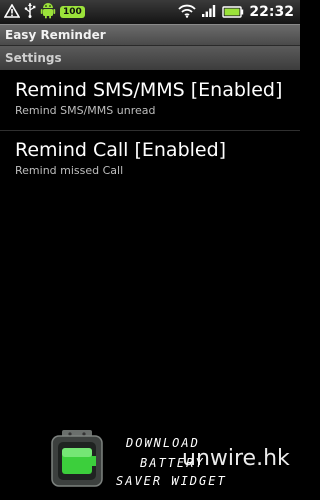 The width and height of the screenshot is (320, 500). I want to click on watermark: unwire.hk, so click(236, 458).